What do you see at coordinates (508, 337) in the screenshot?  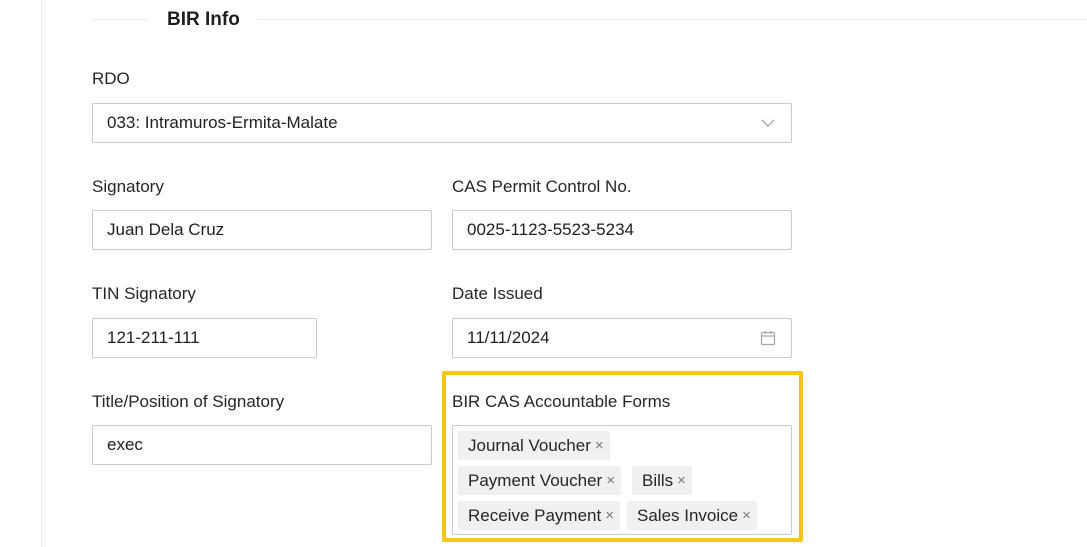 I see `date-issued-value: 11/11/2024` at bounding box center [508, 337].